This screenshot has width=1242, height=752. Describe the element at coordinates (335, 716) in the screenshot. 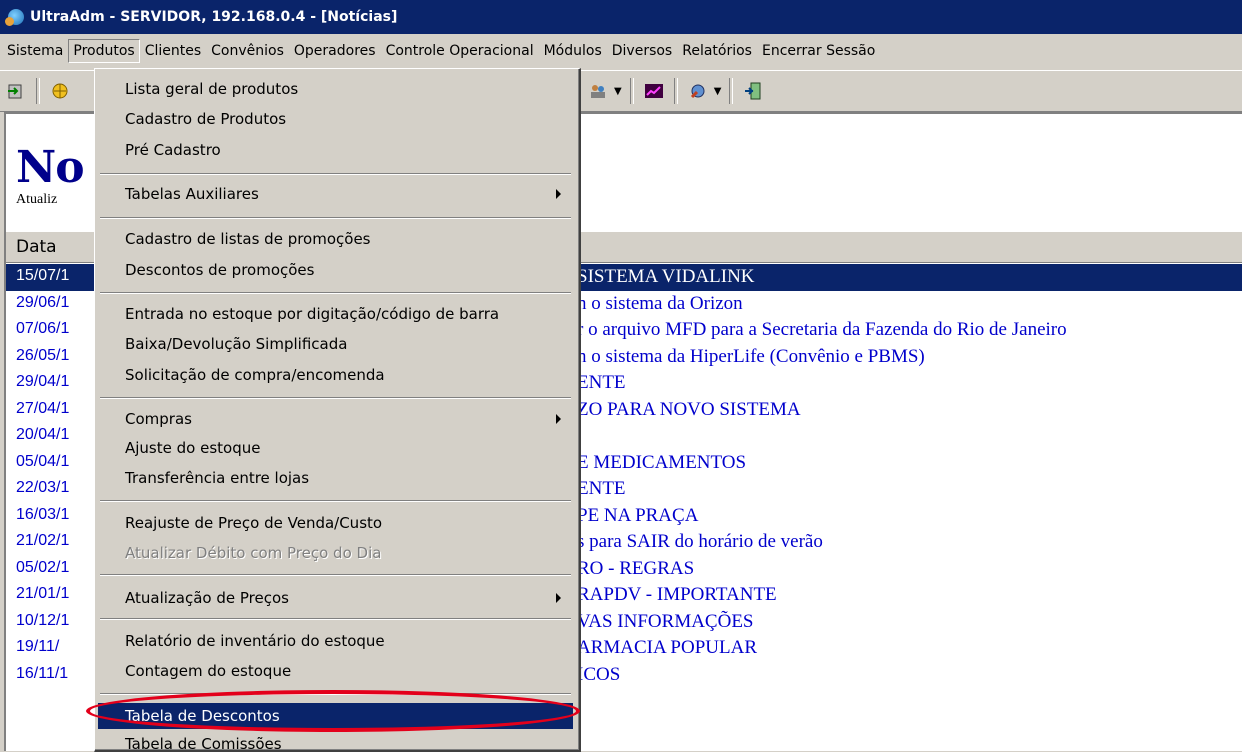

I see `menu-item-tabela-de-descontos: Tabela de Descontos` at that location.